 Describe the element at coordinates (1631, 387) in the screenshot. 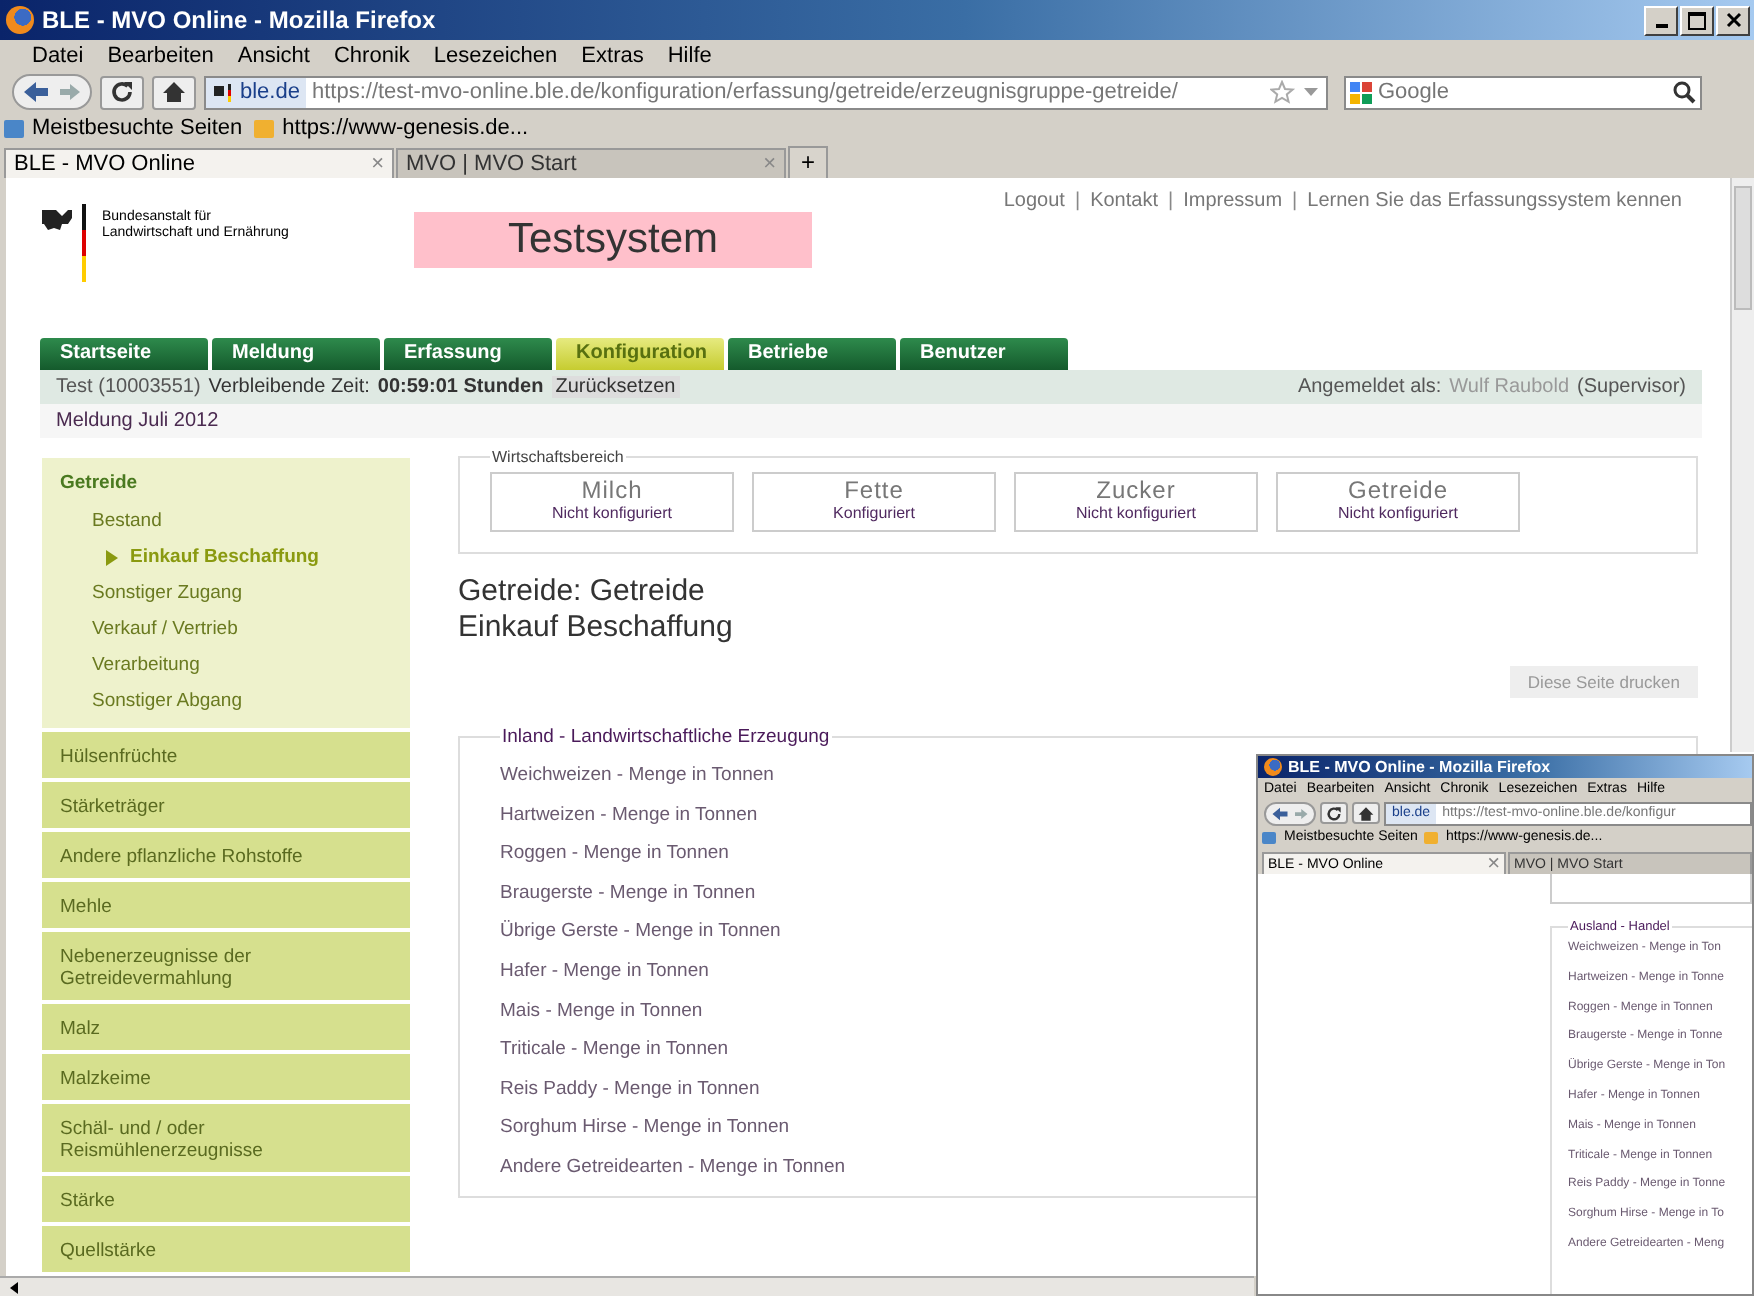

I see `user-role: (Supervisor)` at that location.